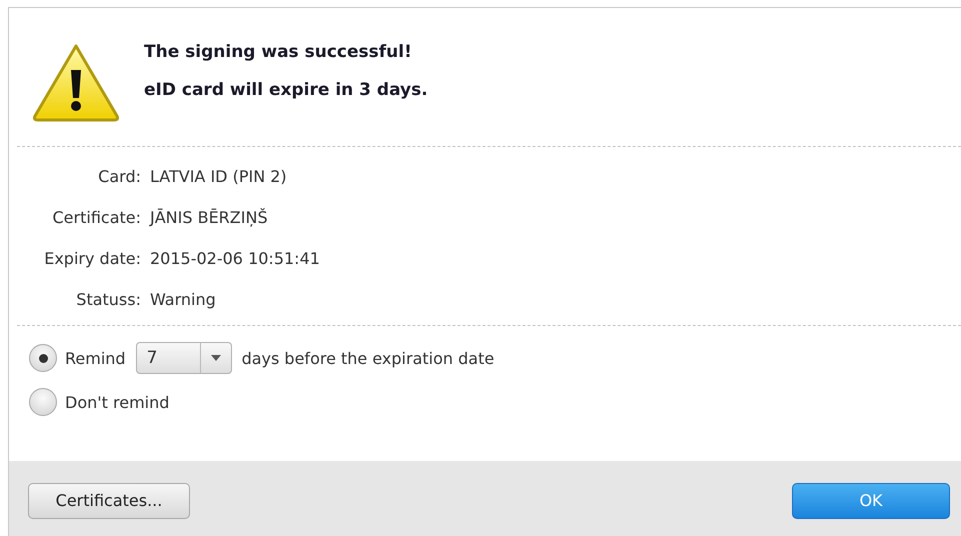 This screenshot has width=961, height=536. Describe the element at coordinates (96, 217) in the screenshot. I see `detail-label: Certificate:` at that location.